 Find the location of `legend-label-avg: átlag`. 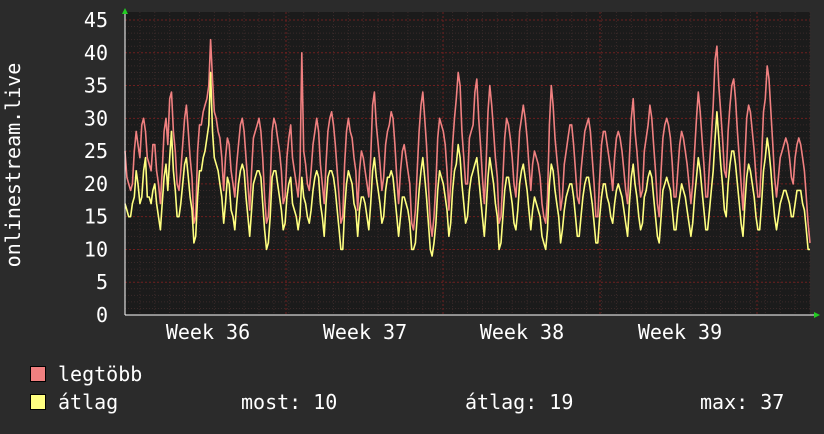

legend-label-avg: átlag is located at coordinates (88, 402).